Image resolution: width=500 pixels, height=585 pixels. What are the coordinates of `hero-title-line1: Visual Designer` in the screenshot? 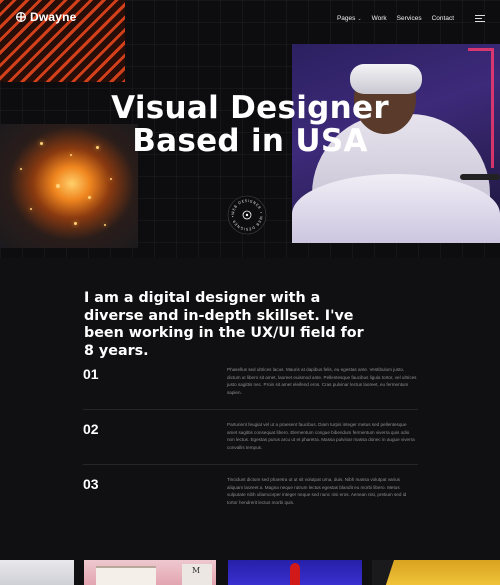 It's located at (250, 108).